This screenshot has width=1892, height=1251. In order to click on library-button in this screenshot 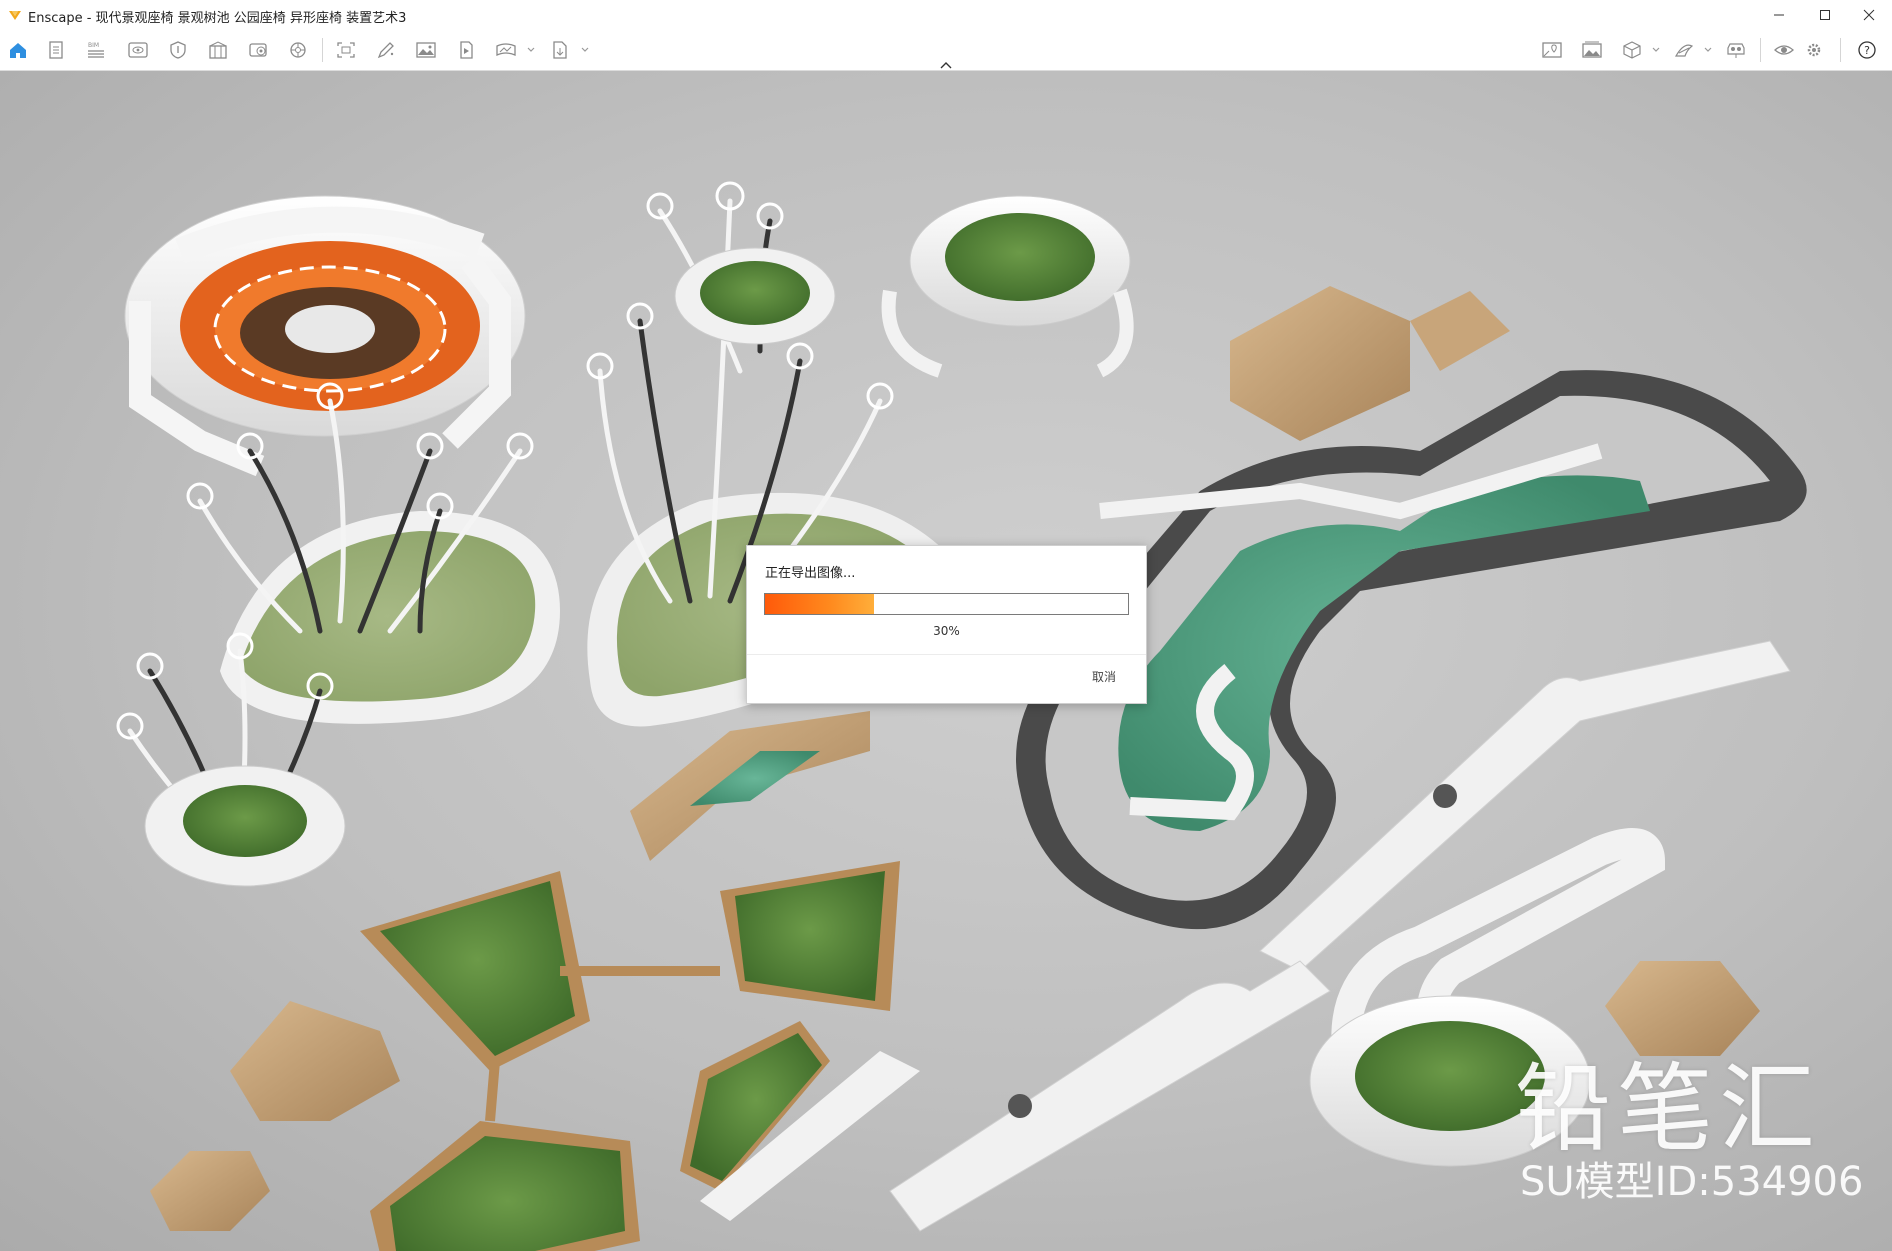, I will do `click(218, 50)`.